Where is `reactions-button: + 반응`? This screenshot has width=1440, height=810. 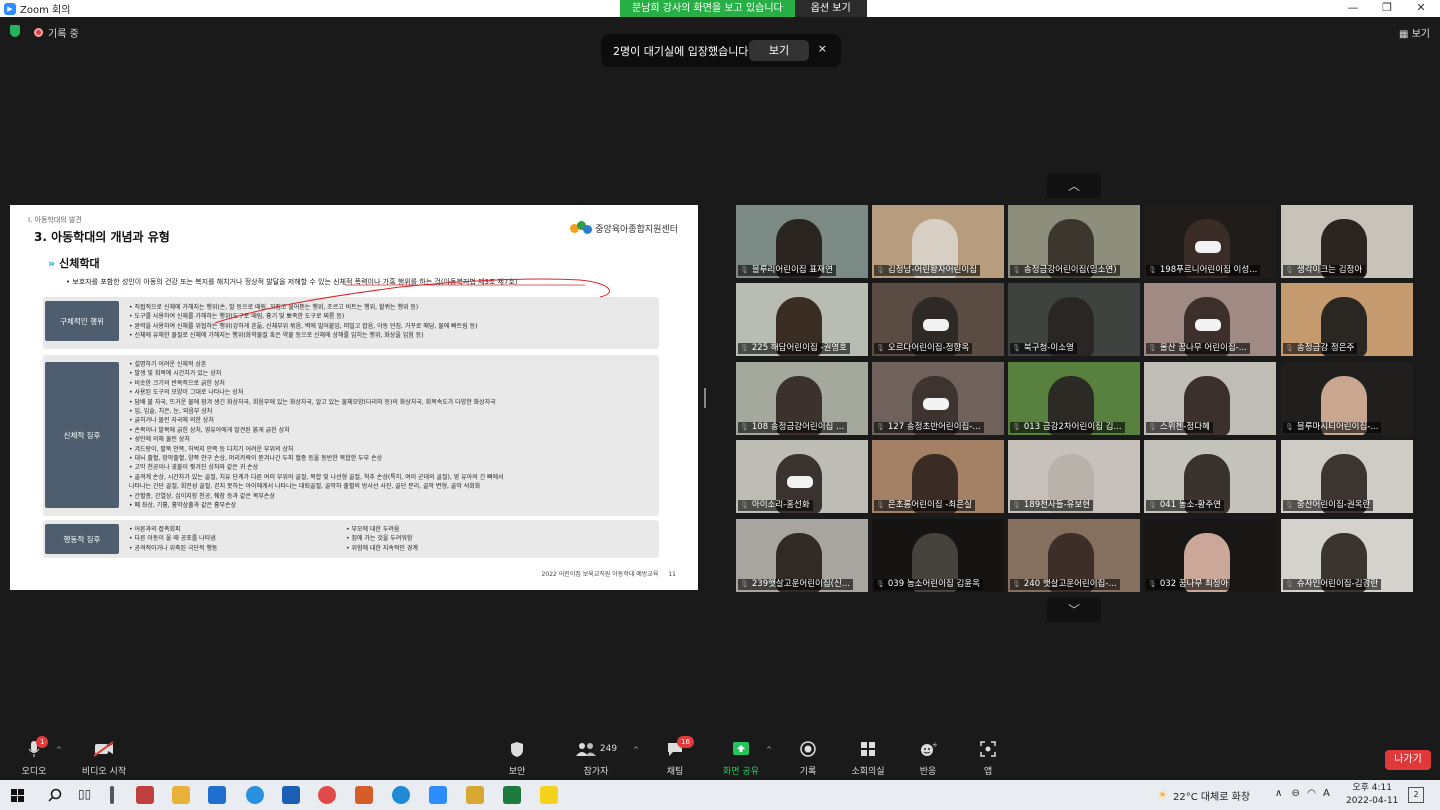 reactions-button: + 반응 is located at coordinates (928, 757).